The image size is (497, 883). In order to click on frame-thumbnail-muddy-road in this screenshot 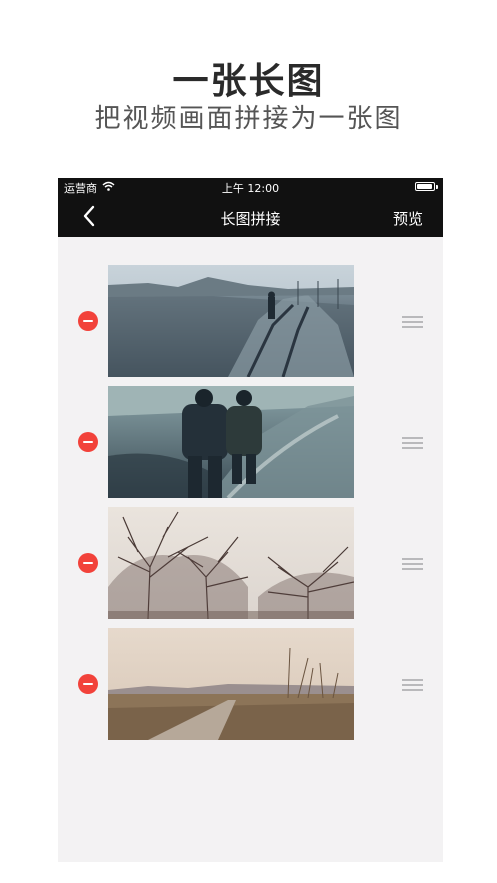, I will do `click(231, 321)`.